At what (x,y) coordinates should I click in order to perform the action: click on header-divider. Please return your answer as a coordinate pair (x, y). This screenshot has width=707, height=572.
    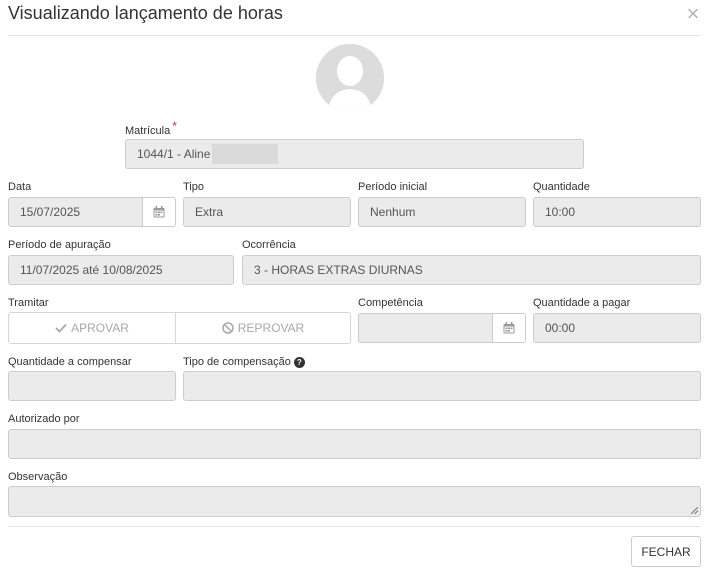
    Looking at the image, I should click on (354, 35).